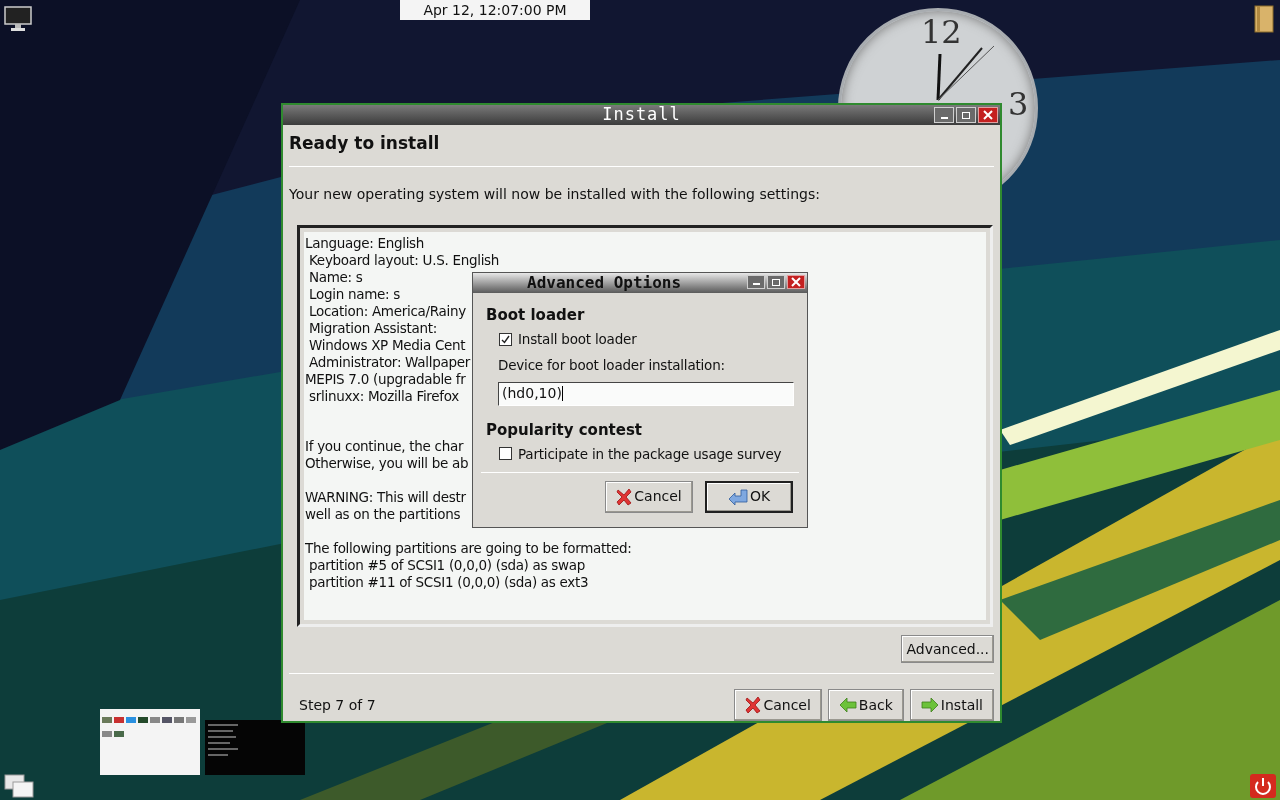 Image resolution: width=1280 pixels, height=800 pixels. What do you see at coordinates (383, 396) in the screenshot?
I see `summary-line: srlinuxx: Mozilla Firefox` at bounding box center [383, 396].